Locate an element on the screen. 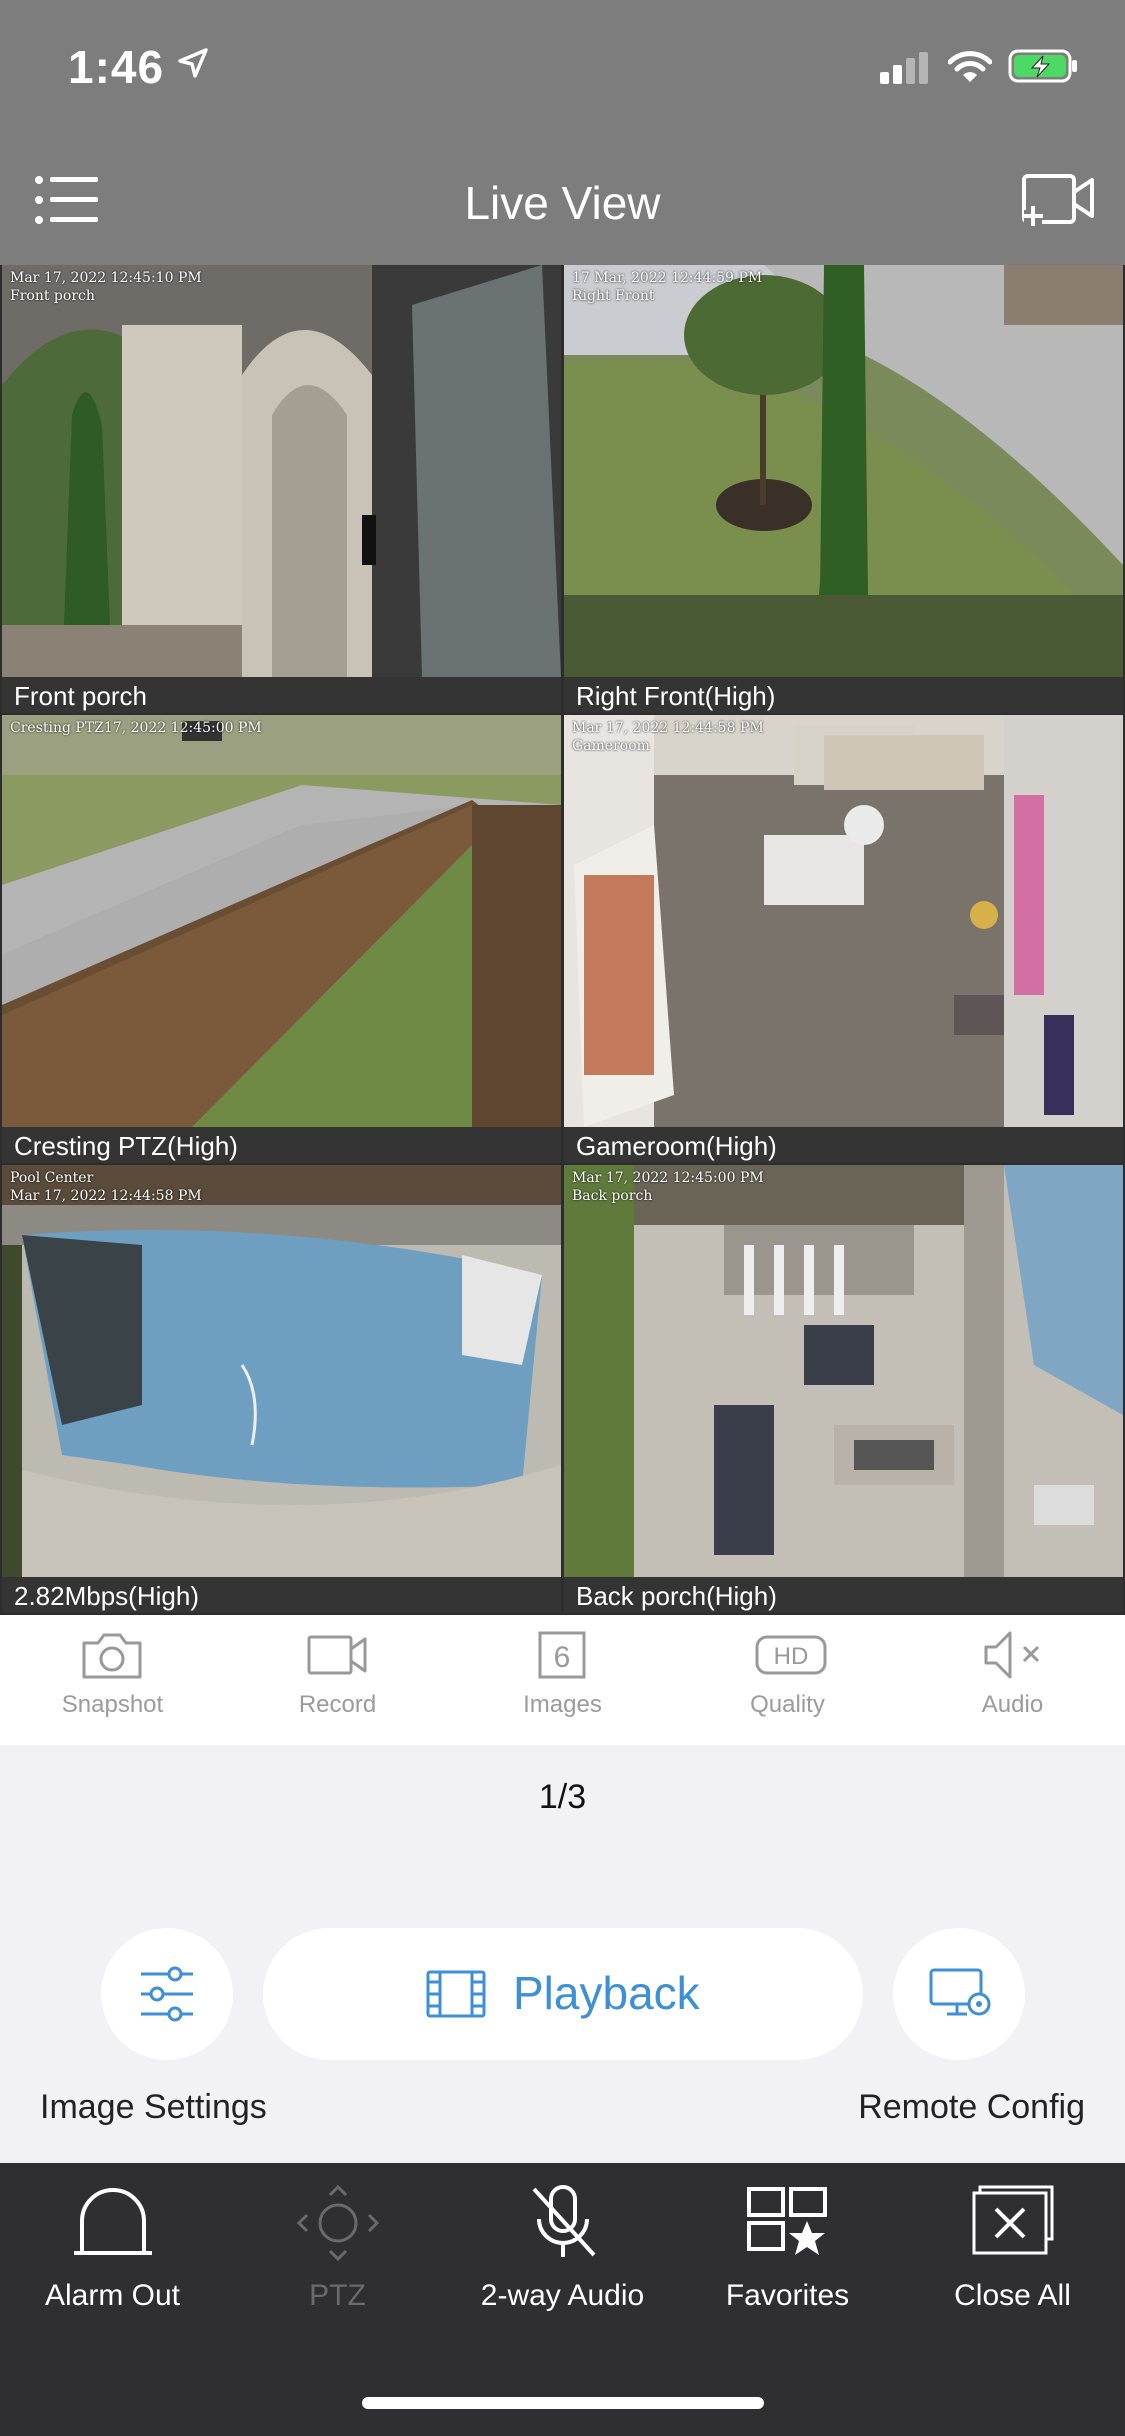 The width and height of the screenshot is (1125, 2436). film-strip-icon is located at coordinates (456, 1994).